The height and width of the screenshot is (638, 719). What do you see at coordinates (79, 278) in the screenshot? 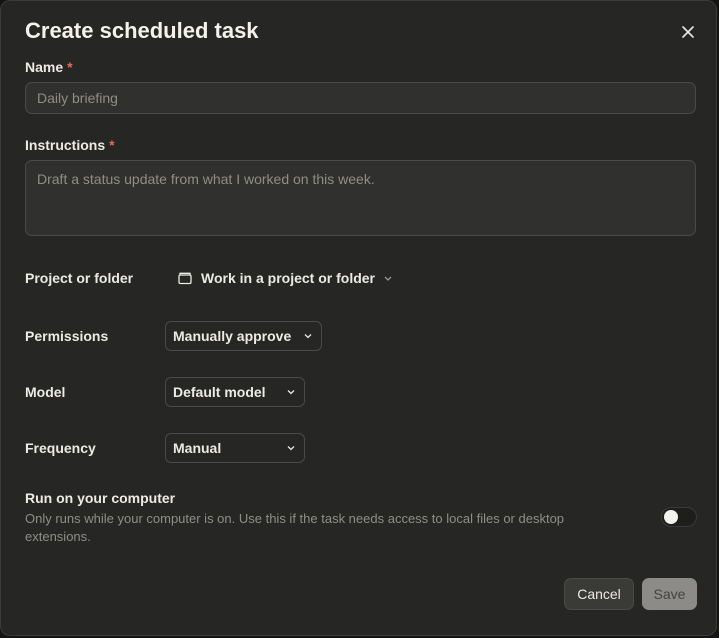
I see `project-label: Project or folder` at bounding box center [79, 278].